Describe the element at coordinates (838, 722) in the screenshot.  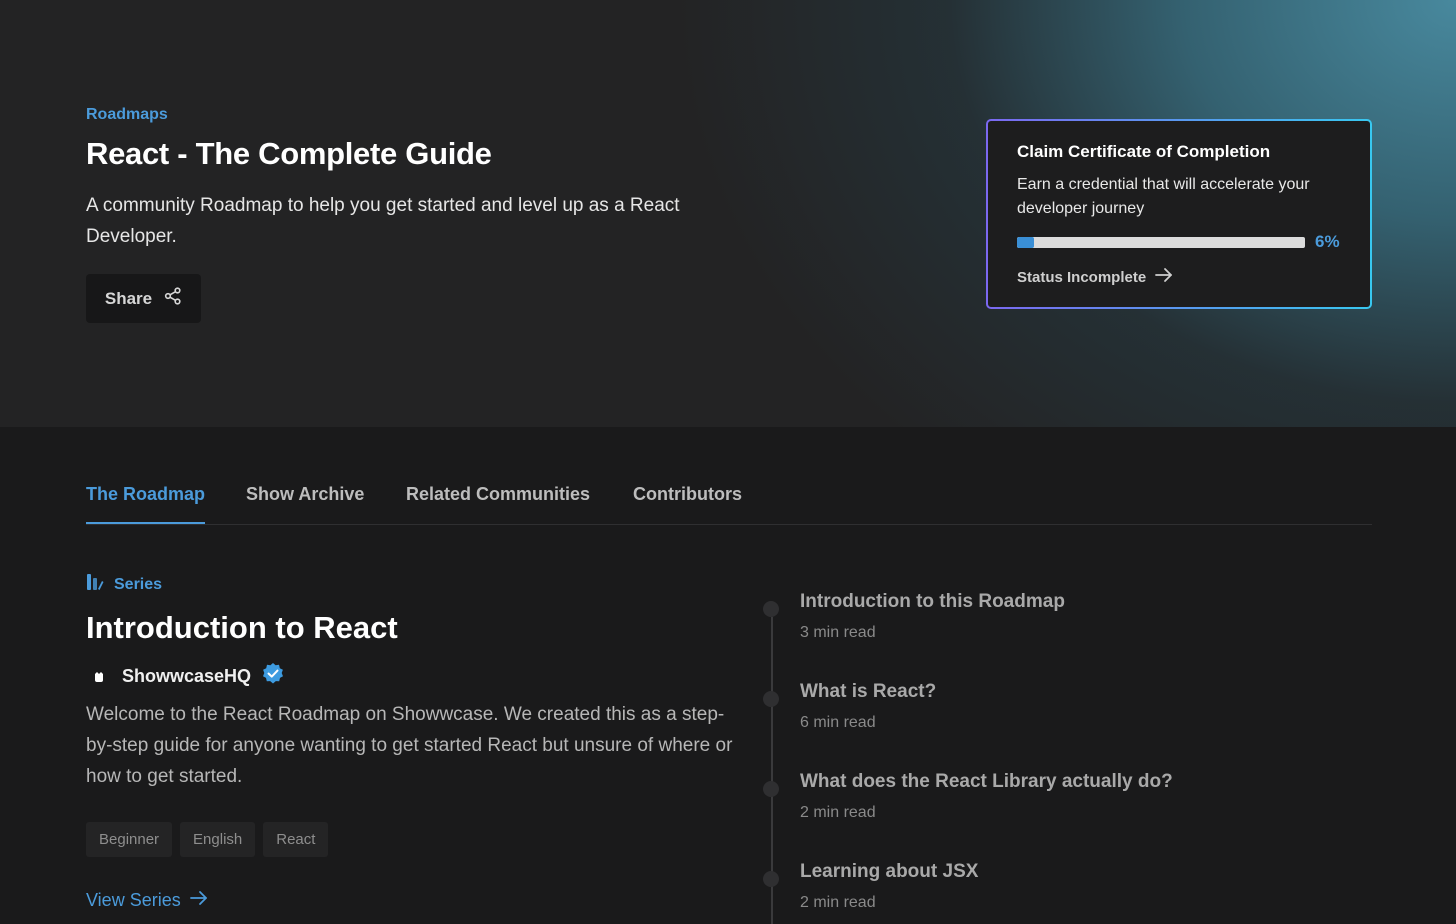
I see `timeline-item-meta: 6 min read` at that location.